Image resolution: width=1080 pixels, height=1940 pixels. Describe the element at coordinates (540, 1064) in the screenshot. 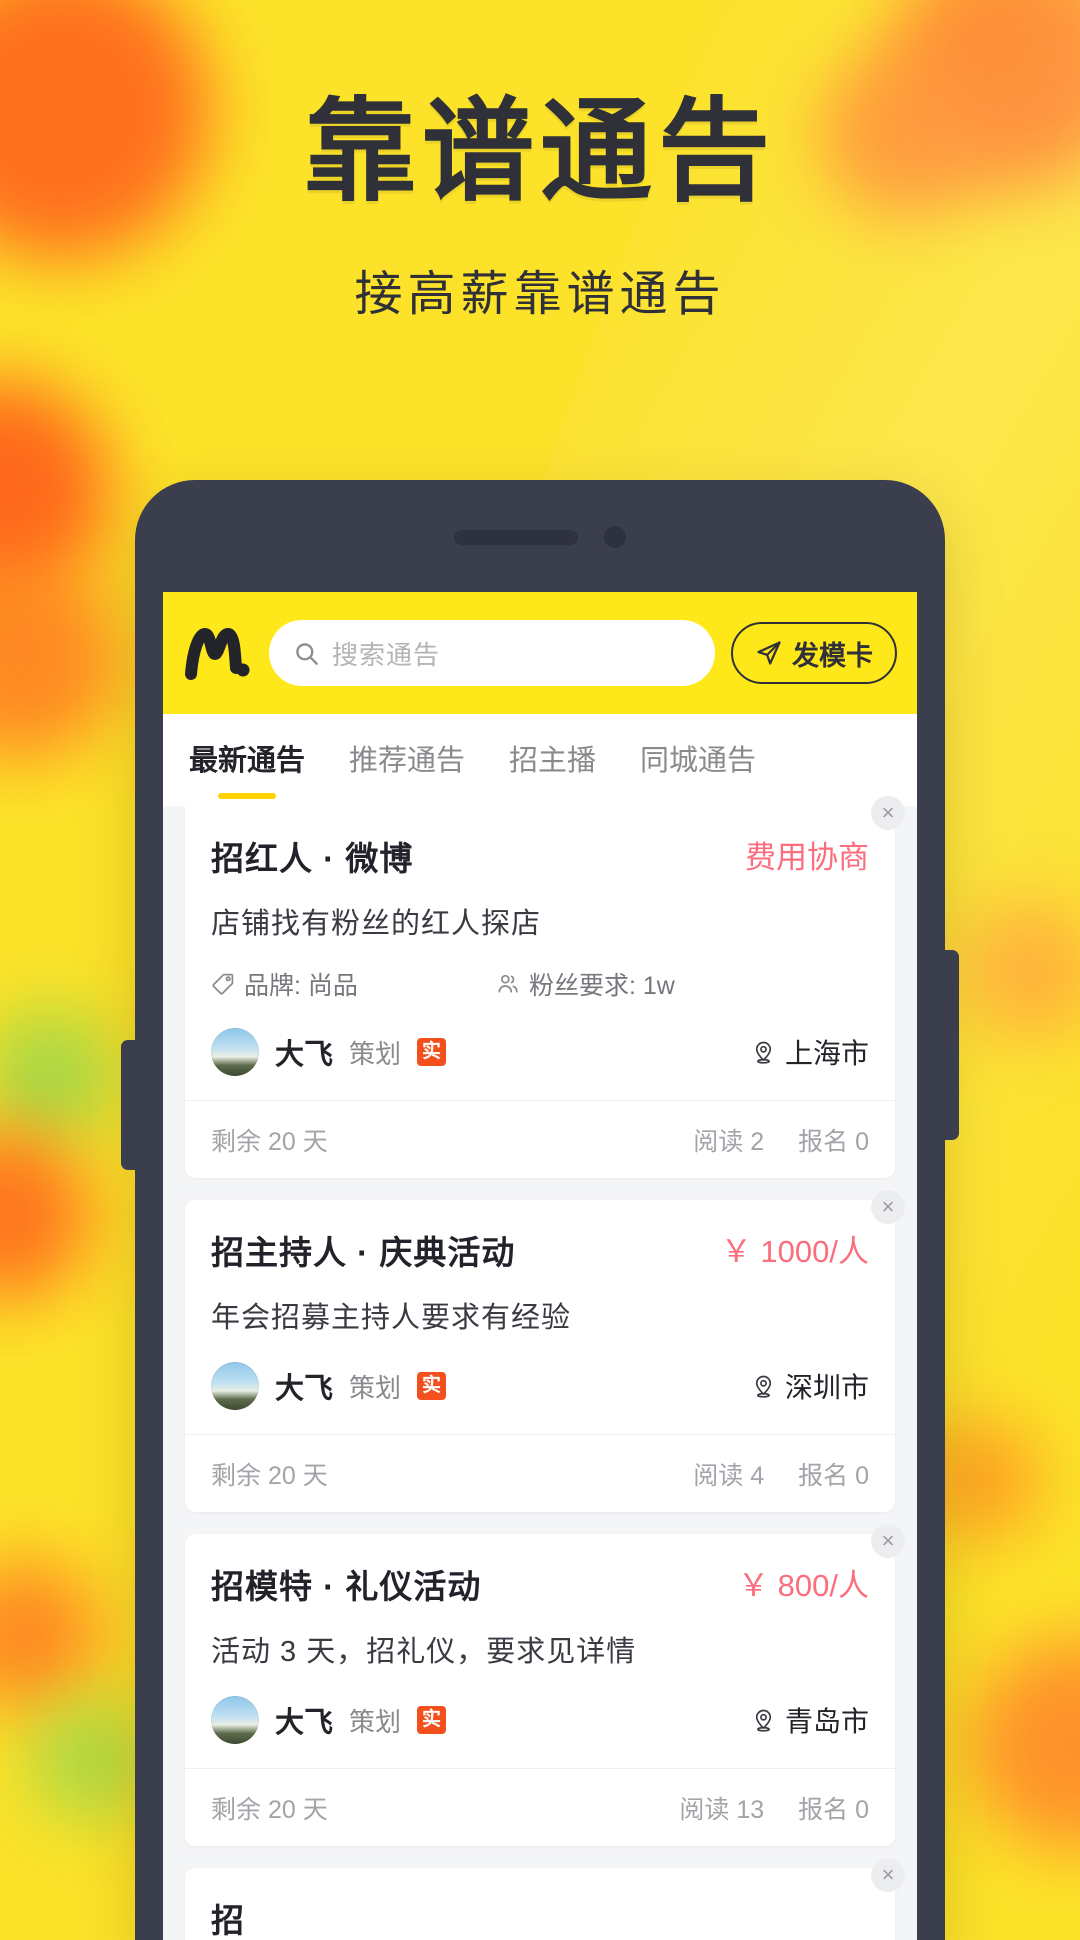

I see `job-publisher: 大飞 策划 实 上海市` at that location.